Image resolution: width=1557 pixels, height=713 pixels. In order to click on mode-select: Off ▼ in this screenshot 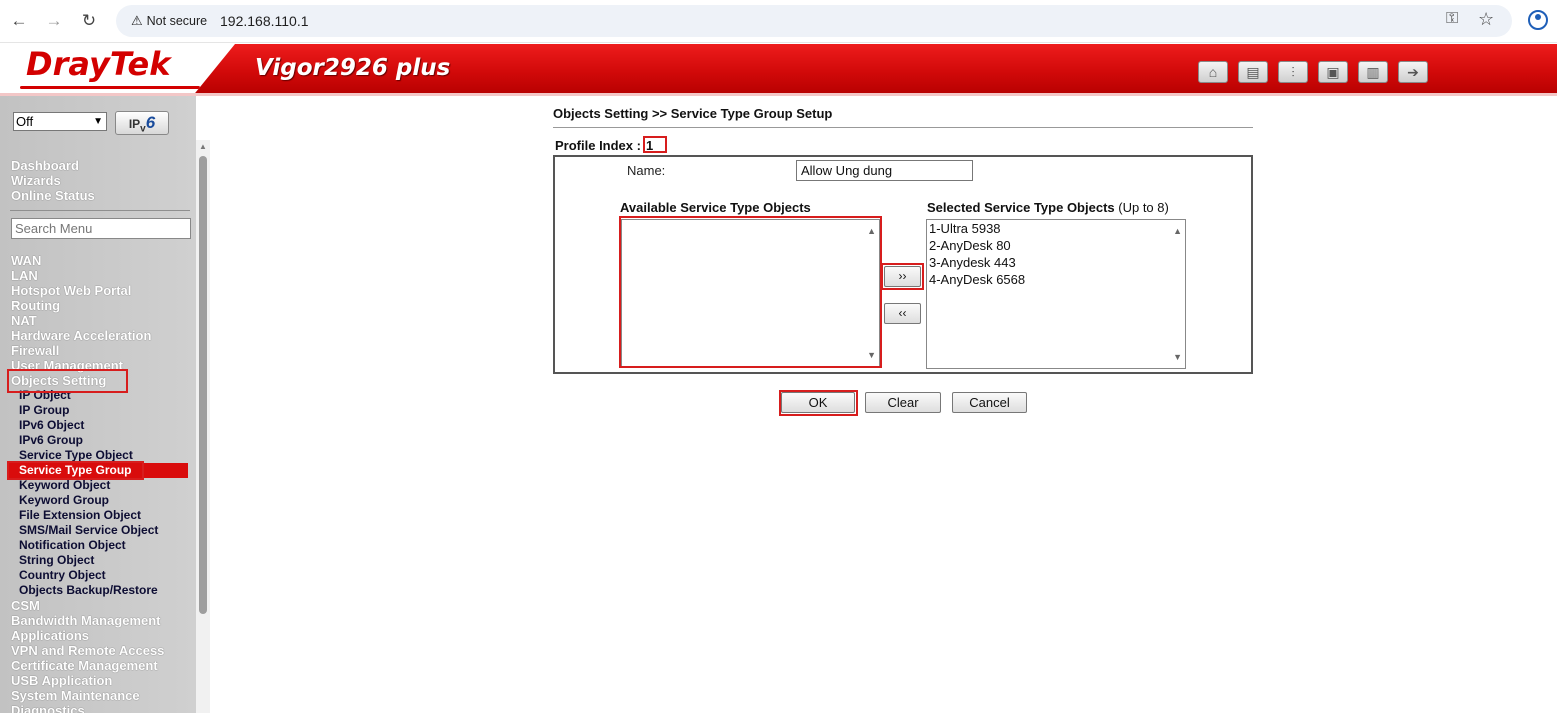, I will do `click(60, 121)`.